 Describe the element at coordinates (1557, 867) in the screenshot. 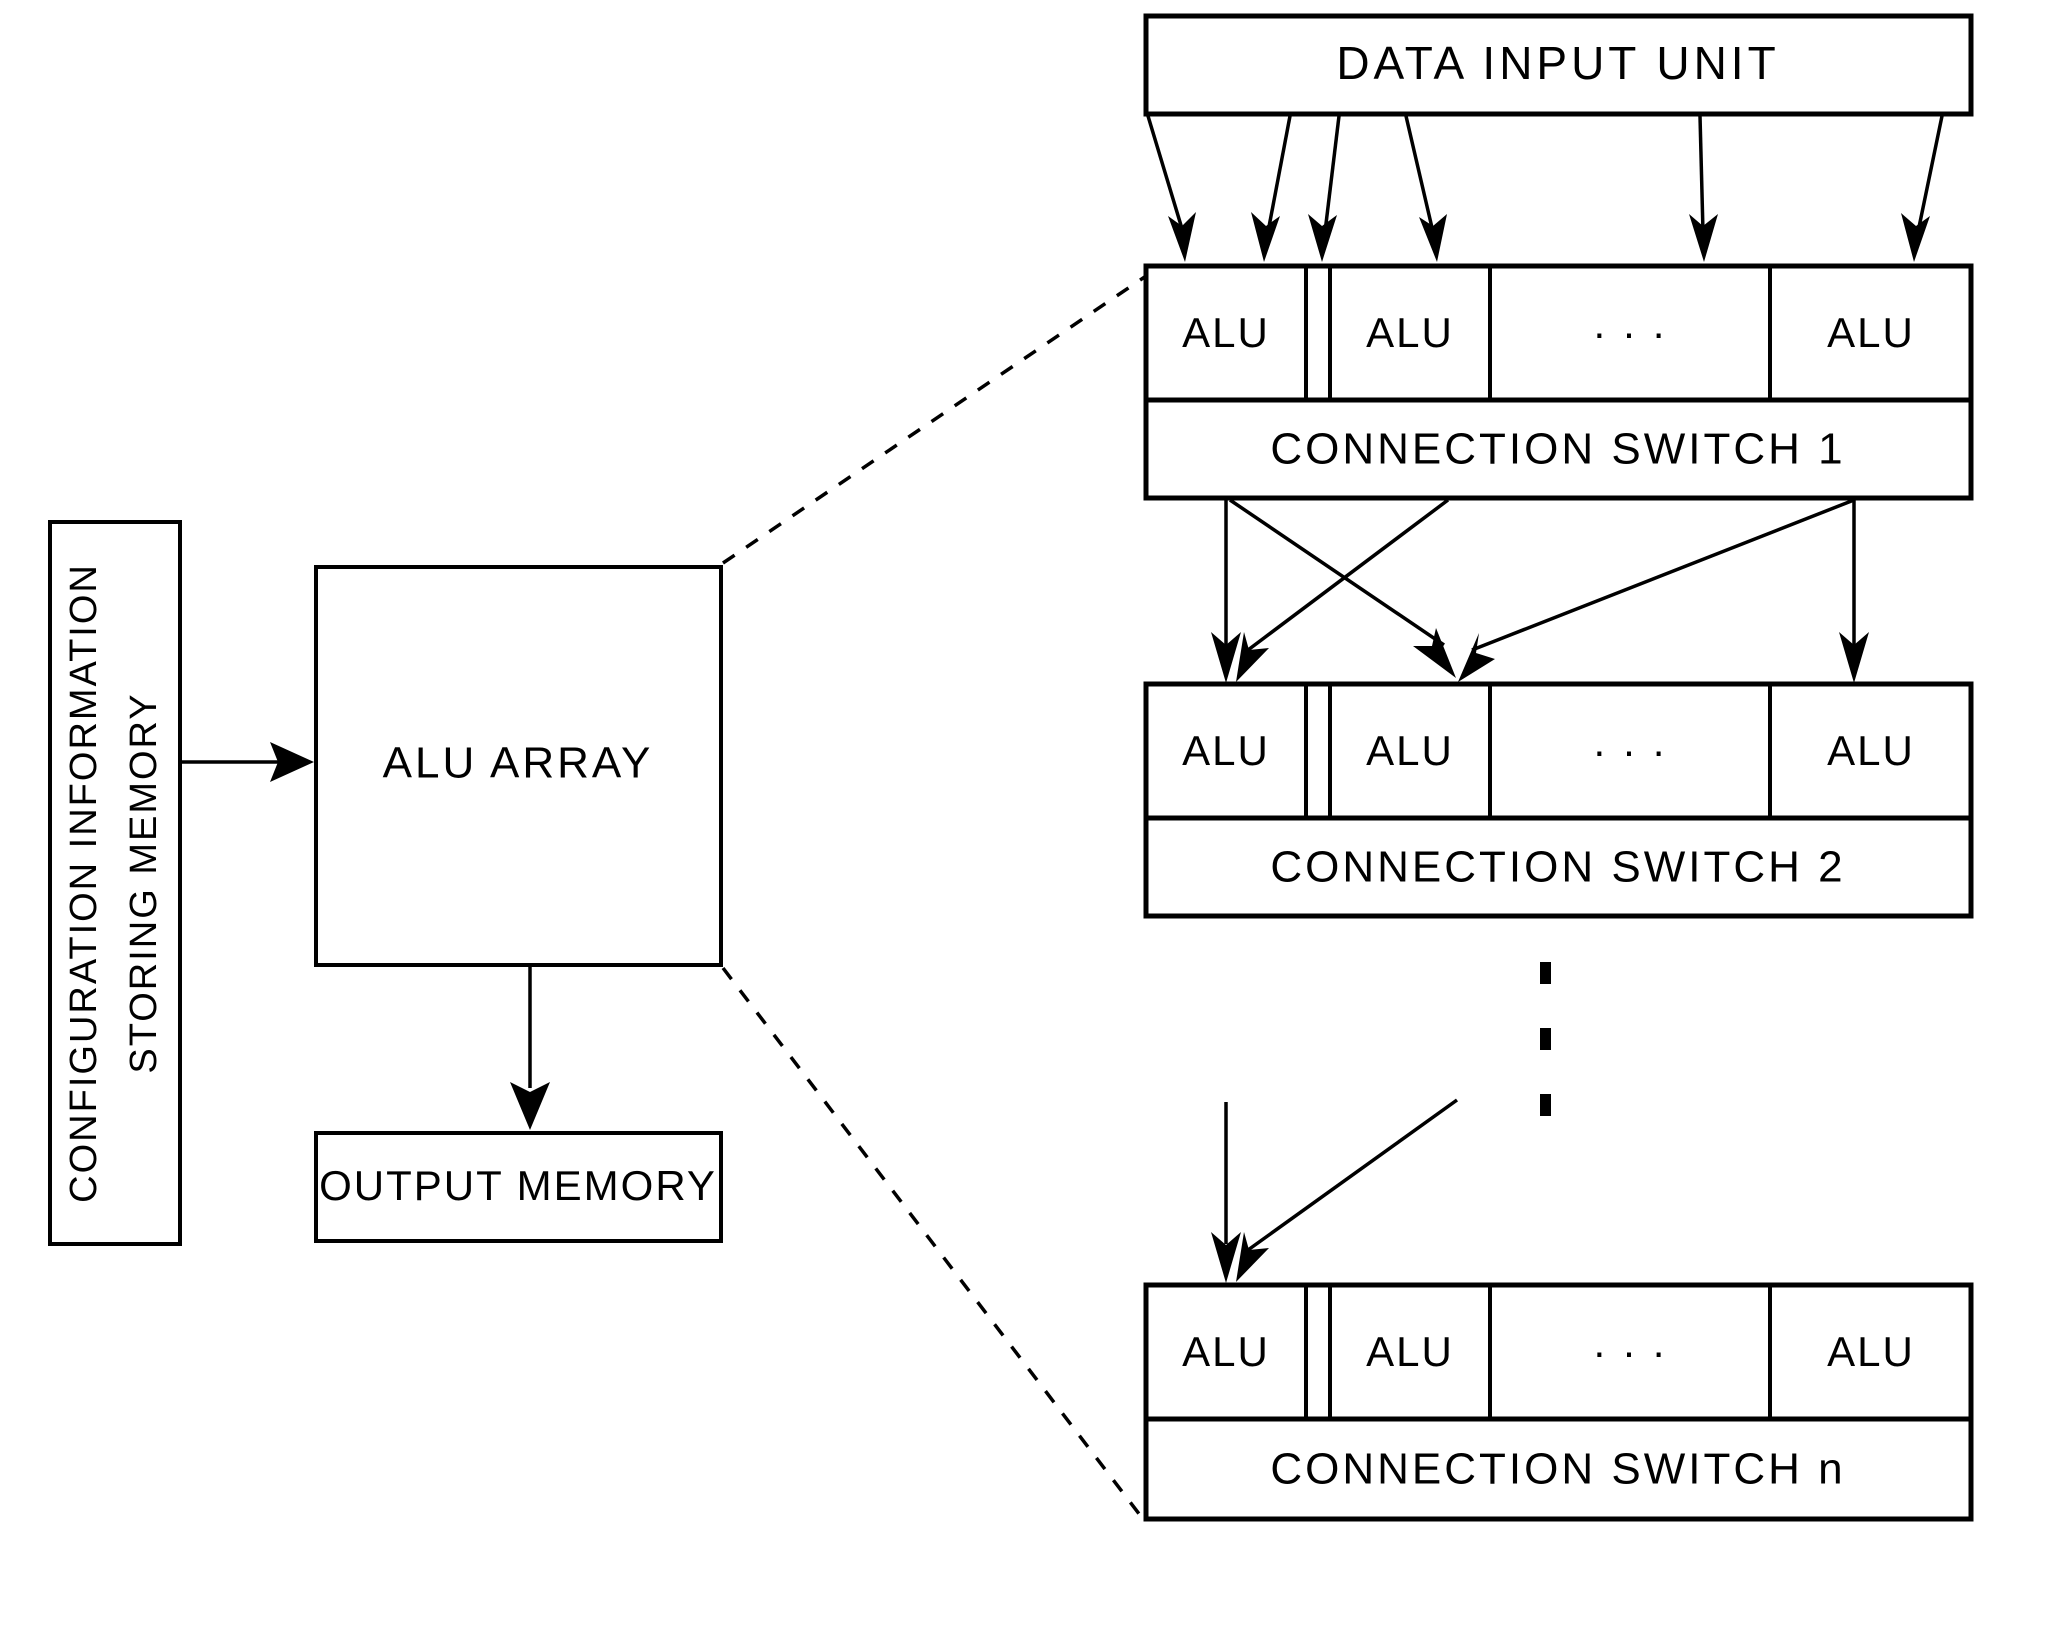

I see `connection-switch-2-label: CONNECTION SWITCH 2` at that location.